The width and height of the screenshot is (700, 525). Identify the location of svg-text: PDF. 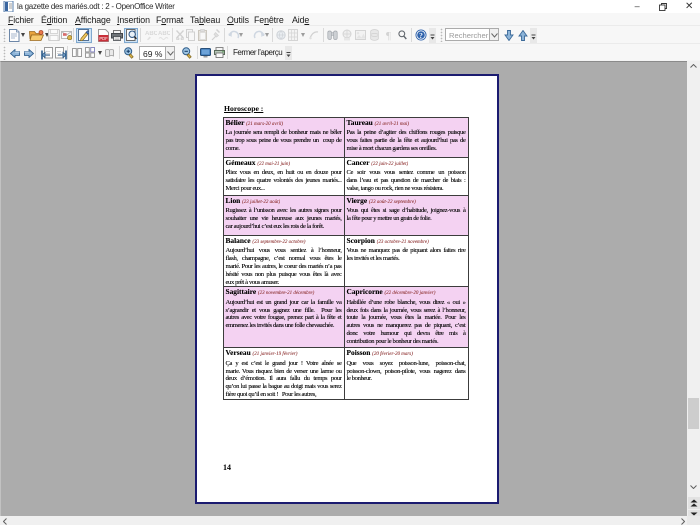
(103, 38).